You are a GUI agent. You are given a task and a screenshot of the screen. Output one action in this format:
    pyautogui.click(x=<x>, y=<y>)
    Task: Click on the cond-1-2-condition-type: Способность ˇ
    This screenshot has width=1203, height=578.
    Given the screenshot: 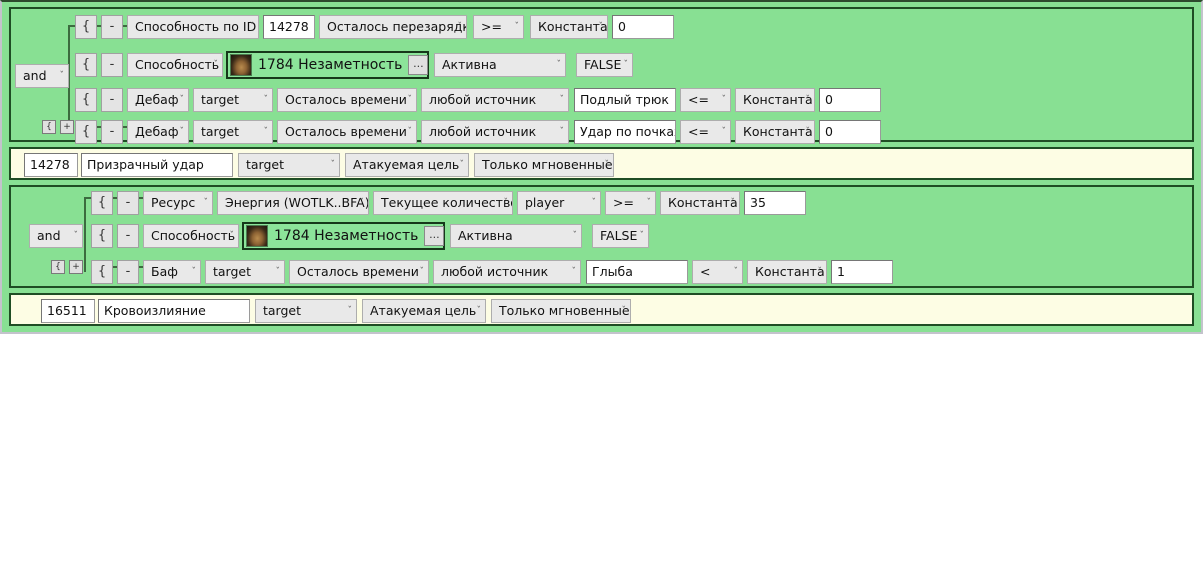 What is the action you would take?
    pyautogui.click(x=175, y=65)
    